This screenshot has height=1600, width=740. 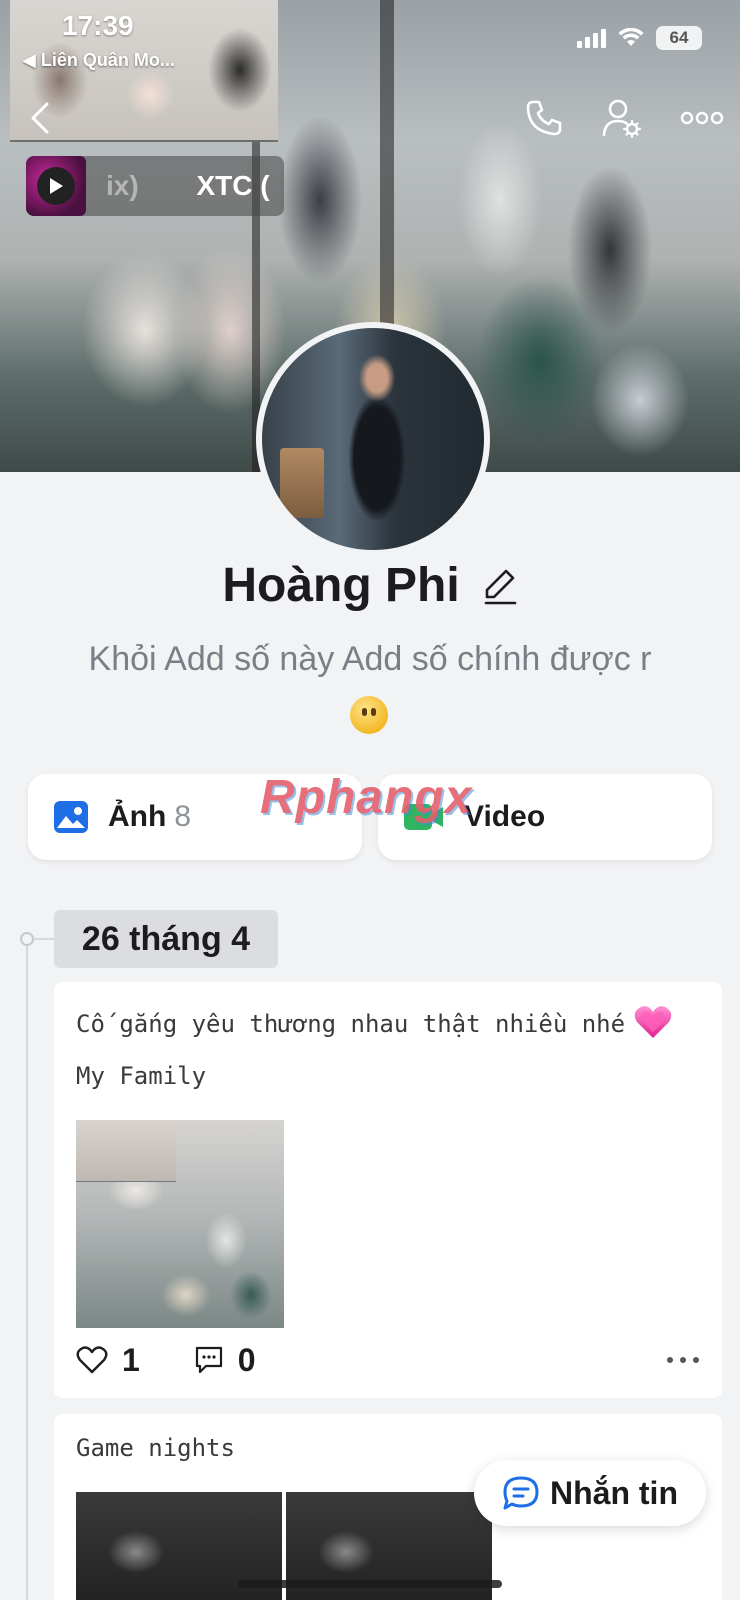 I want to click on profile-settings-icon, so click(x=622, y=119).